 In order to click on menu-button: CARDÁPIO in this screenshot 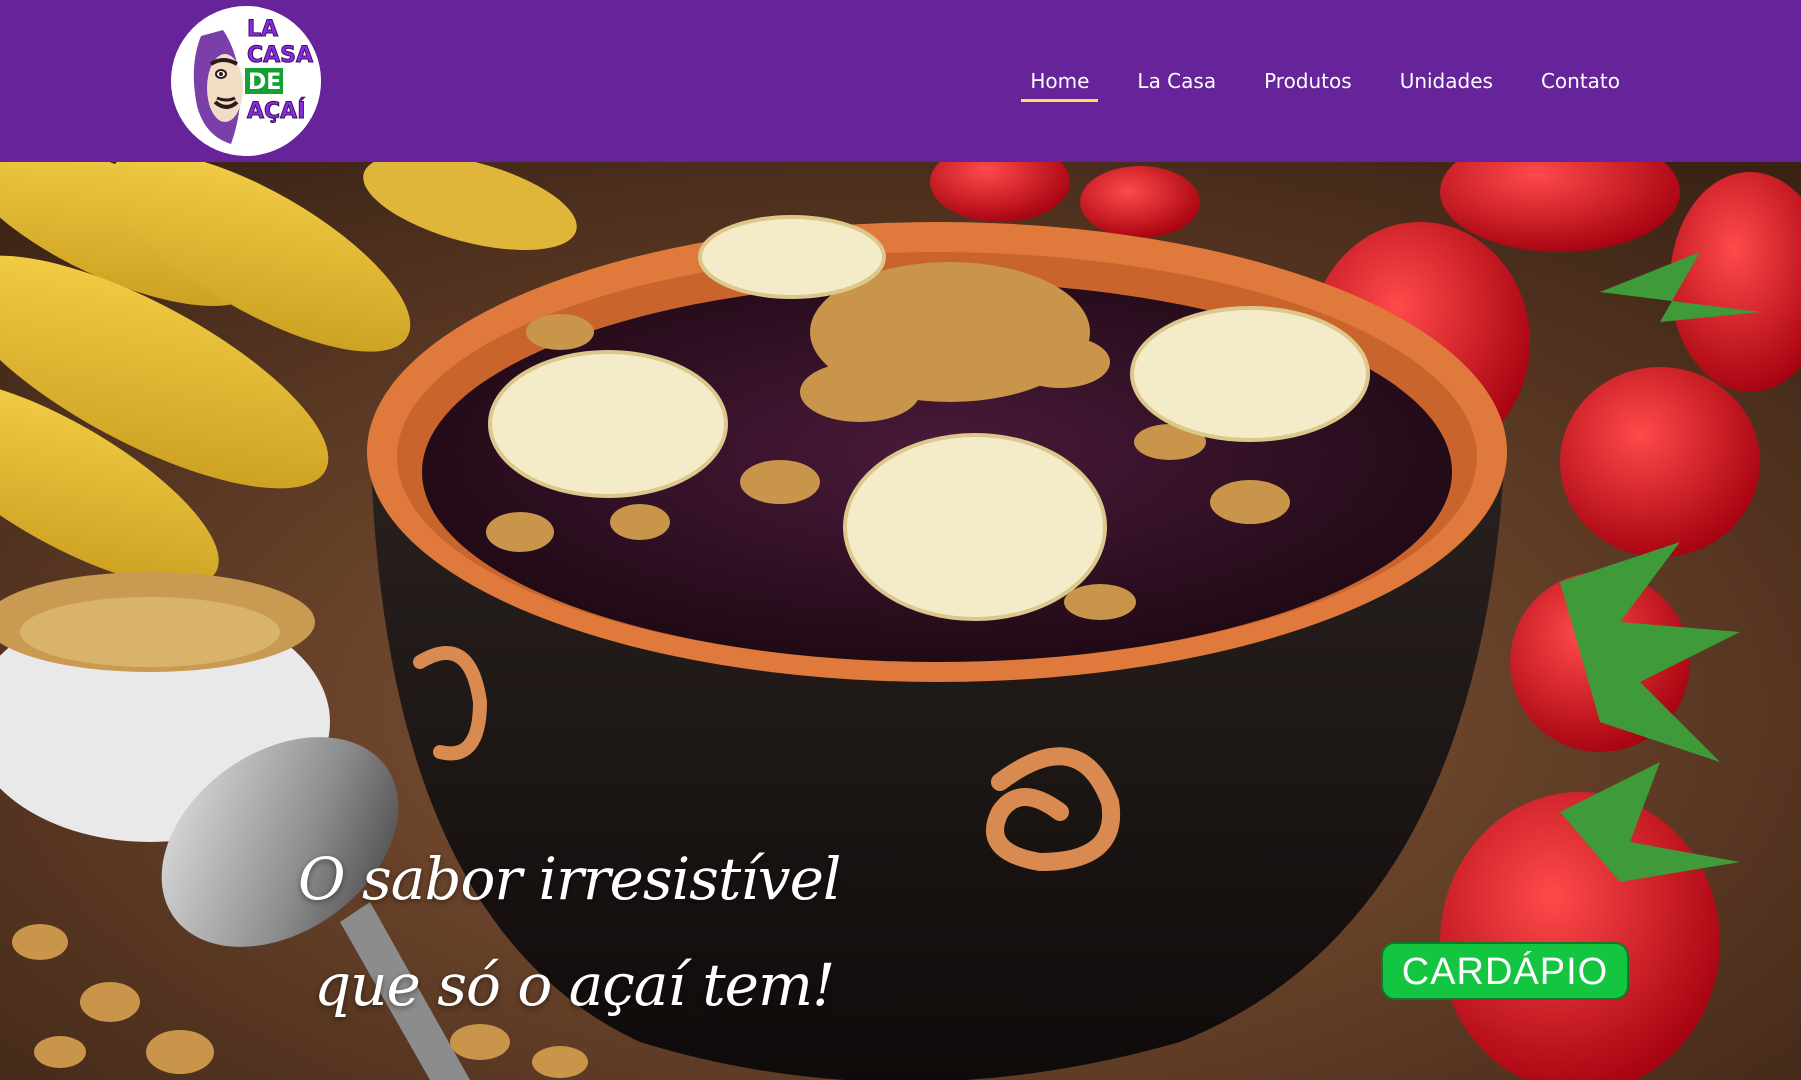, I will do `click(1505, 971)`.